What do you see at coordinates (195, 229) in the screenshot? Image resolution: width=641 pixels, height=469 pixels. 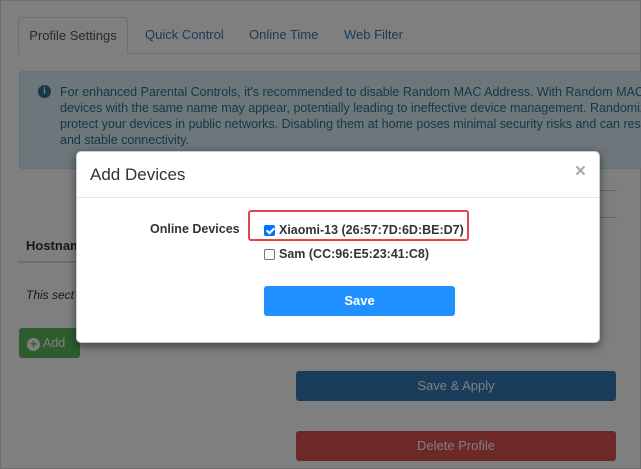 I see `online-devices-label: Online Devices` at bounding box center [195, 229].